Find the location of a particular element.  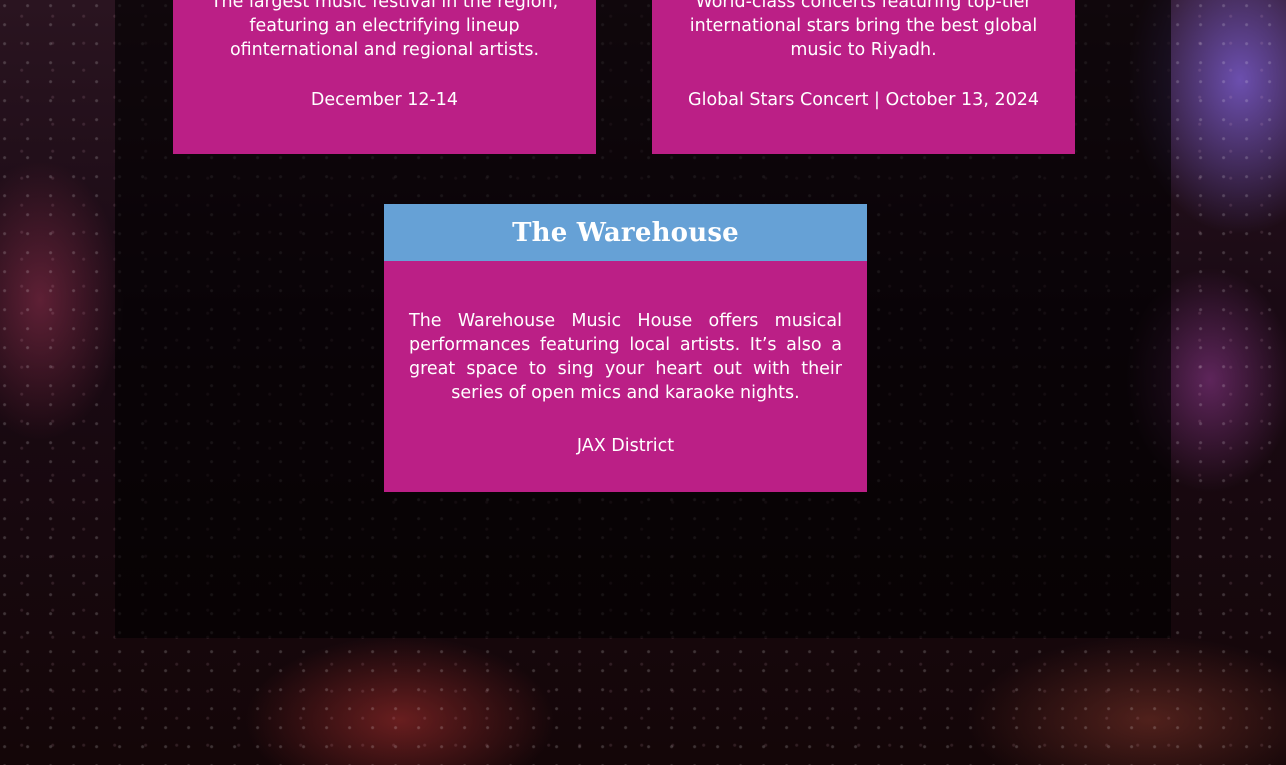

venue-location: JAX District is located at coordinates (625, 446).